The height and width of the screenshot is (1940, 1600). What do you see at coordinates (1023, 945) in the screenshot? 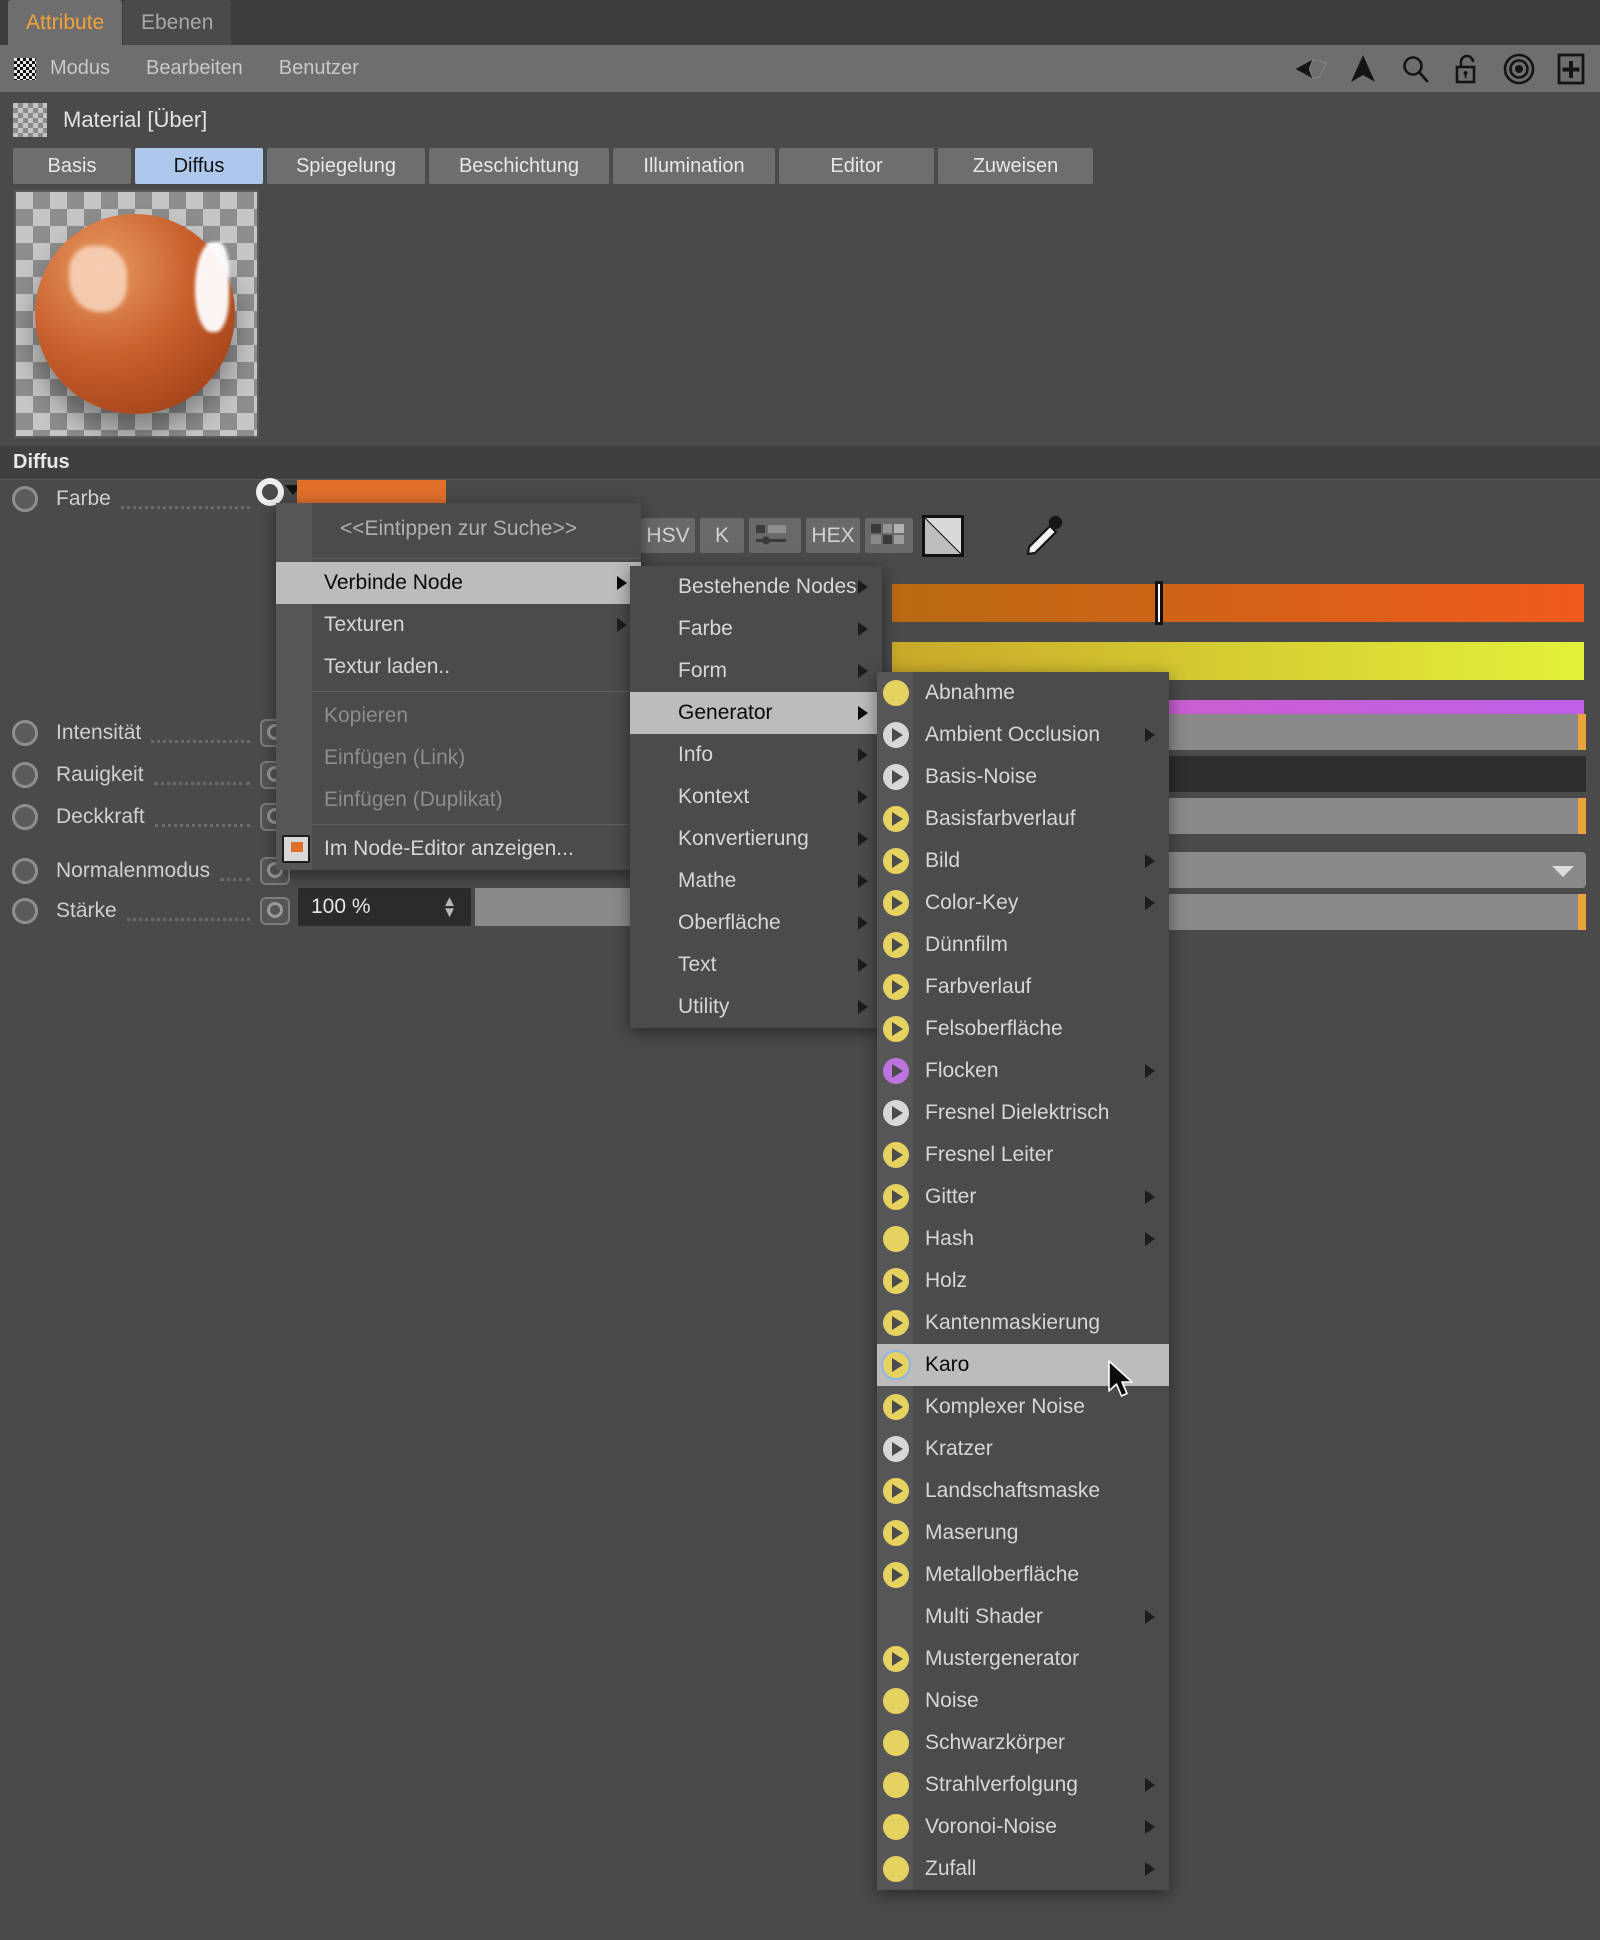
I see `menu-item-d-nnfilm: Dünnfilm` at bounding box center [1023, 945].